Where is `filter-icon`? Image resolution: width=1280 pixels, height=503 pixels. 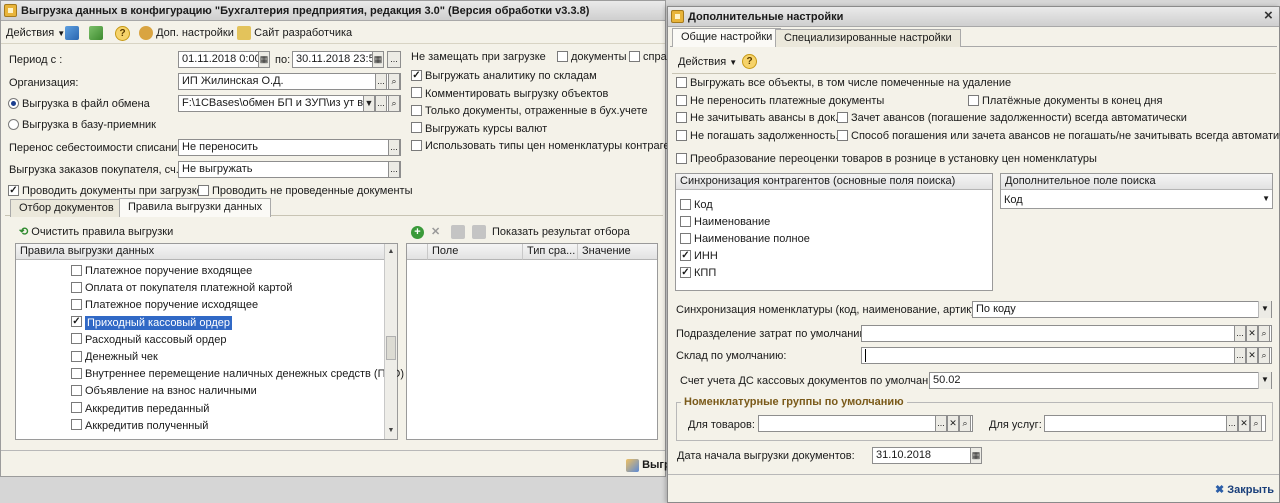 filter-icon is located at coordinates (479, 232).